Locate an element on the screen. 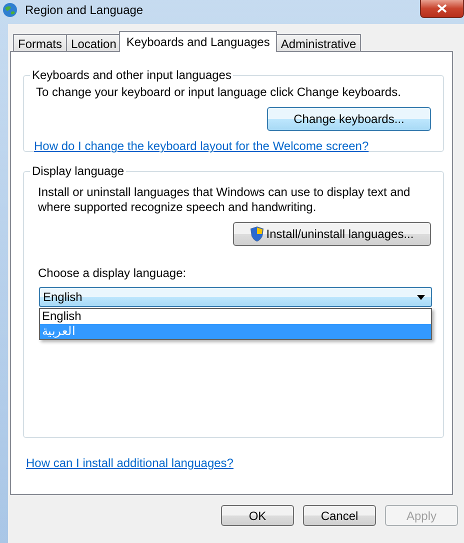 This screenshot has width=464, height=543. close-button is located at coordinates (442, 9).